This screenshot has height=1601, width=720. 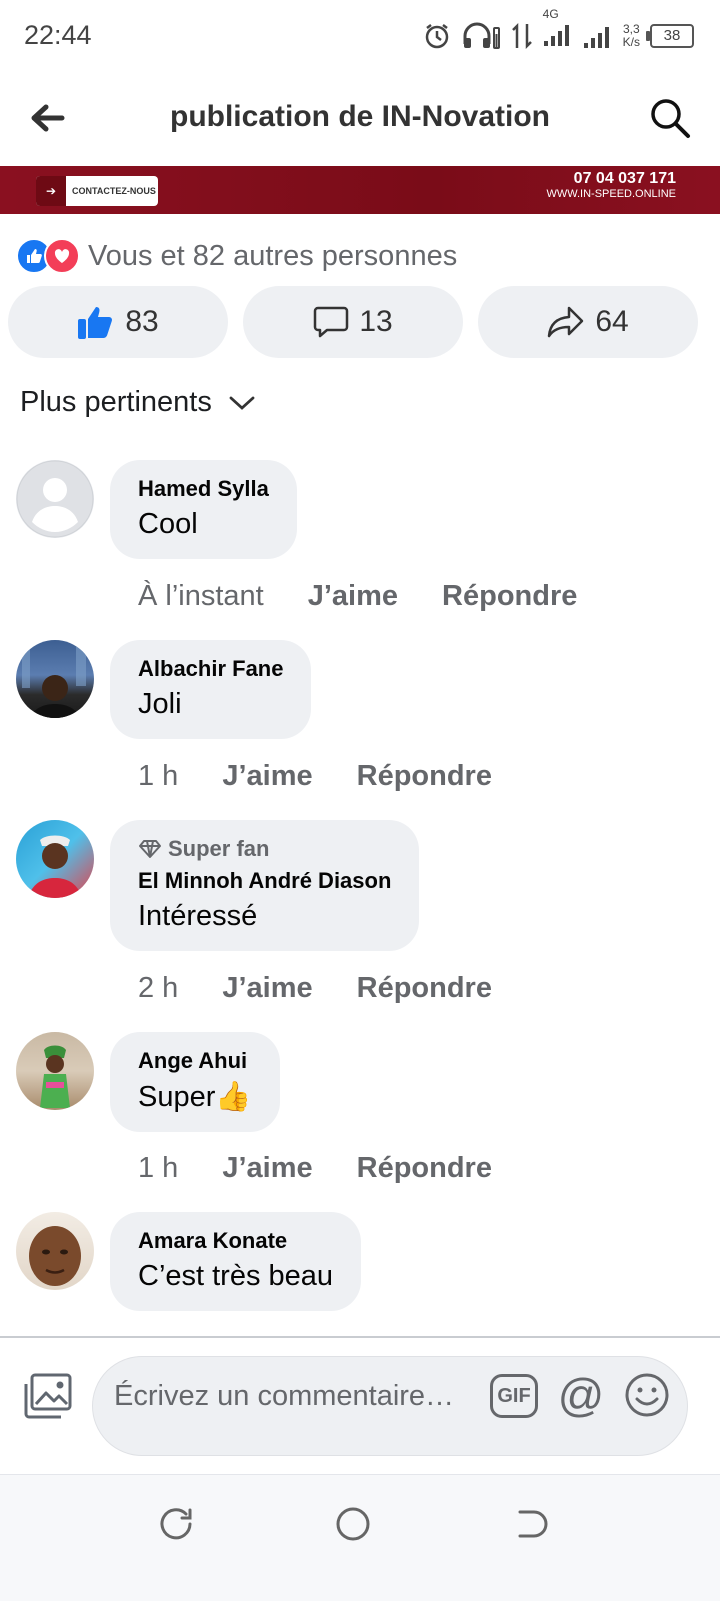 What do you see at coordinates (210, 669) in the screenshot?
I see `comment-author: Albachir Fane` at bounding box center [210, 669].